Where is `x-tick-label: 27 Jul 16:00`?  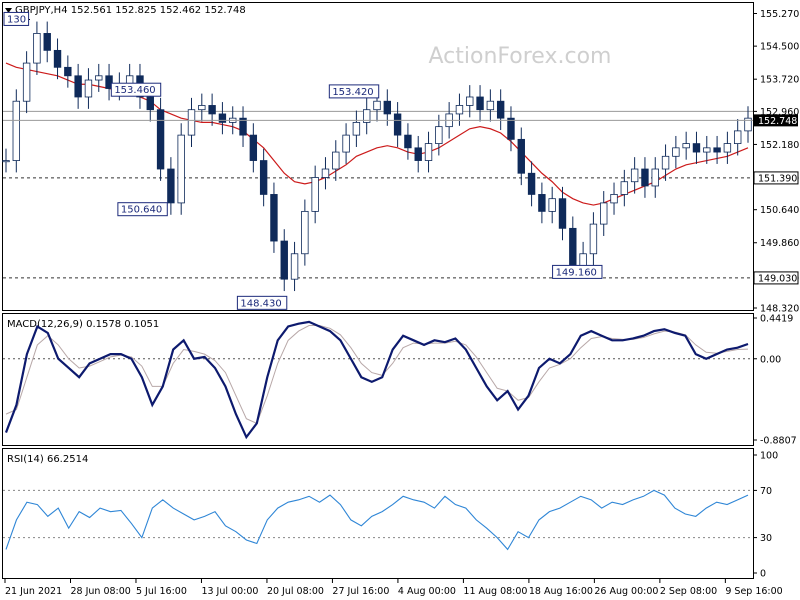
x-tick-label: 27 Jul 16:00 is located at coordinates (360, 591).